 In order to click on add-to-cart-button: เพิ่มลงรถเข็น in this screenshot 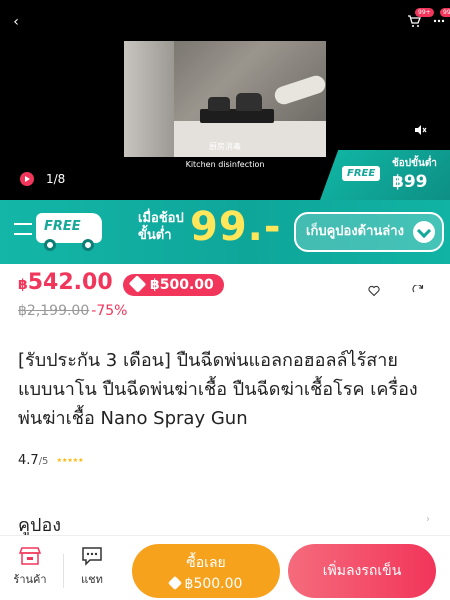, I will do `click(362, 571)`.